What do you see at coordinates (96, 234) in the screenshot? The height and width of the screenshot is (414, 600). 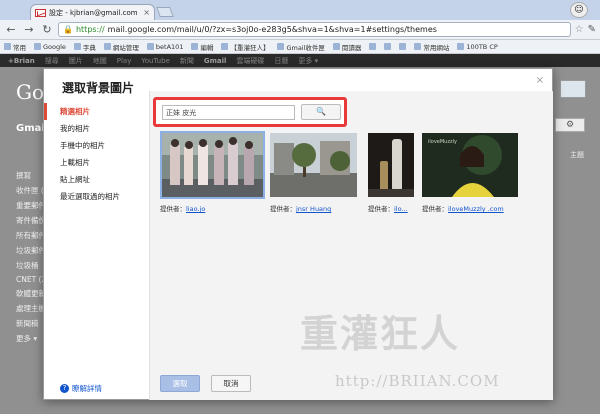 I see `source-menu: 精選相片 我的相片 手機中的相片 上載相片 貼上網址 最近選取過的相片` at bounding box center [96, 234].